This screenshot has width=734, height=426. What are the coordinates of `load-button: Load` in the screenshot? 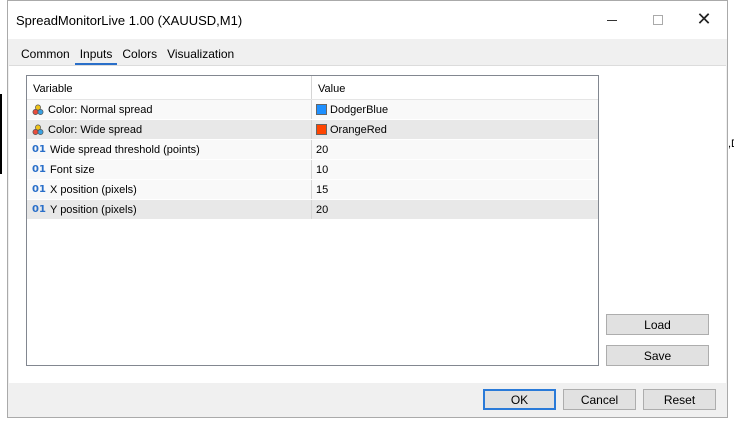 It's located at (657, 324).